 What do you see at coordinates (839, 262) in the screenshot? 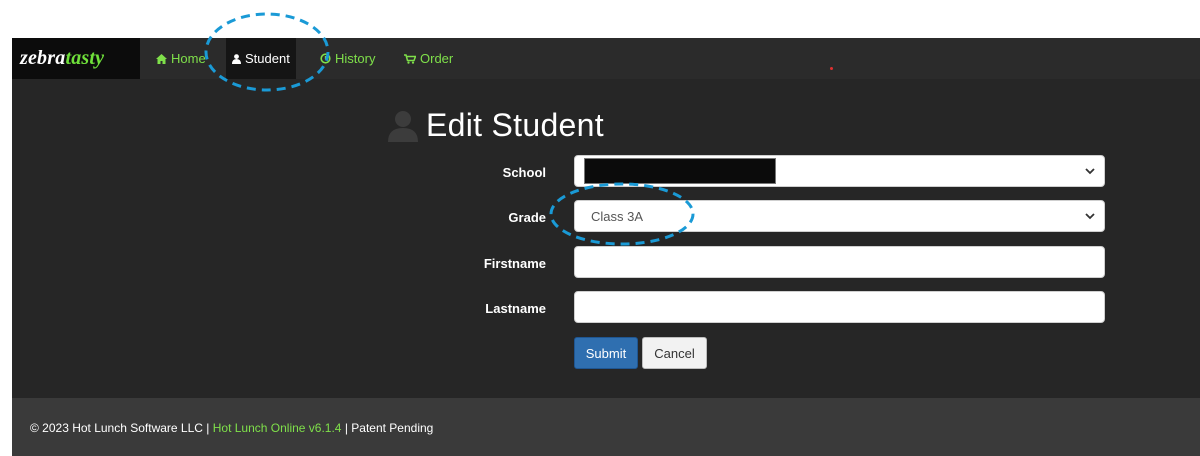
I see `firstname-input` at bounding box center [839, 262].